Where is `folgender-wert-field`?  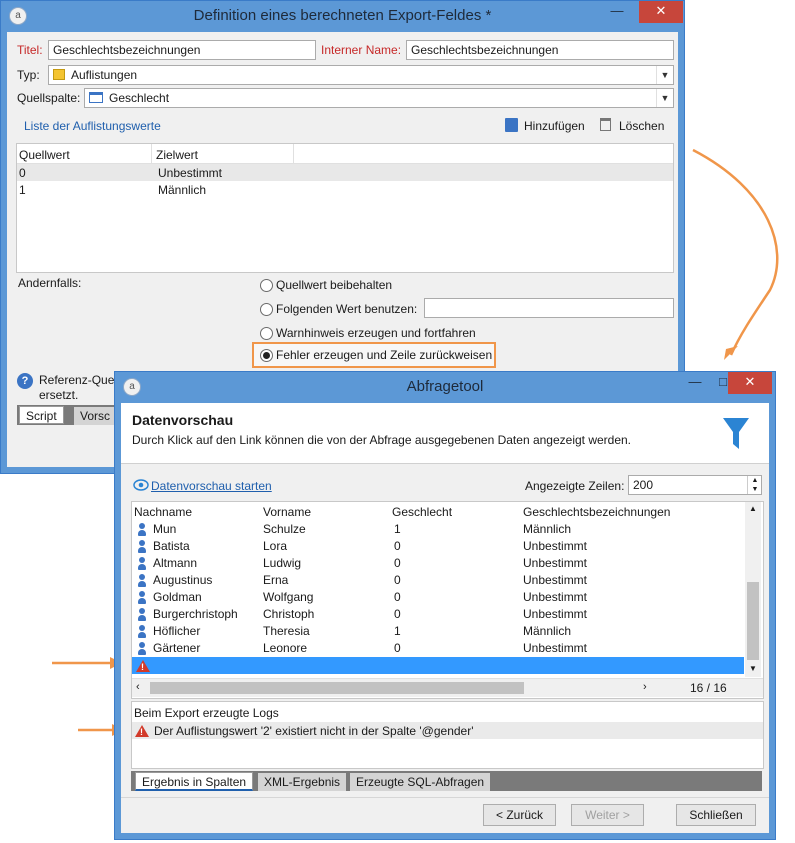 folgender-wert-field is located at coordinates (549, 308).